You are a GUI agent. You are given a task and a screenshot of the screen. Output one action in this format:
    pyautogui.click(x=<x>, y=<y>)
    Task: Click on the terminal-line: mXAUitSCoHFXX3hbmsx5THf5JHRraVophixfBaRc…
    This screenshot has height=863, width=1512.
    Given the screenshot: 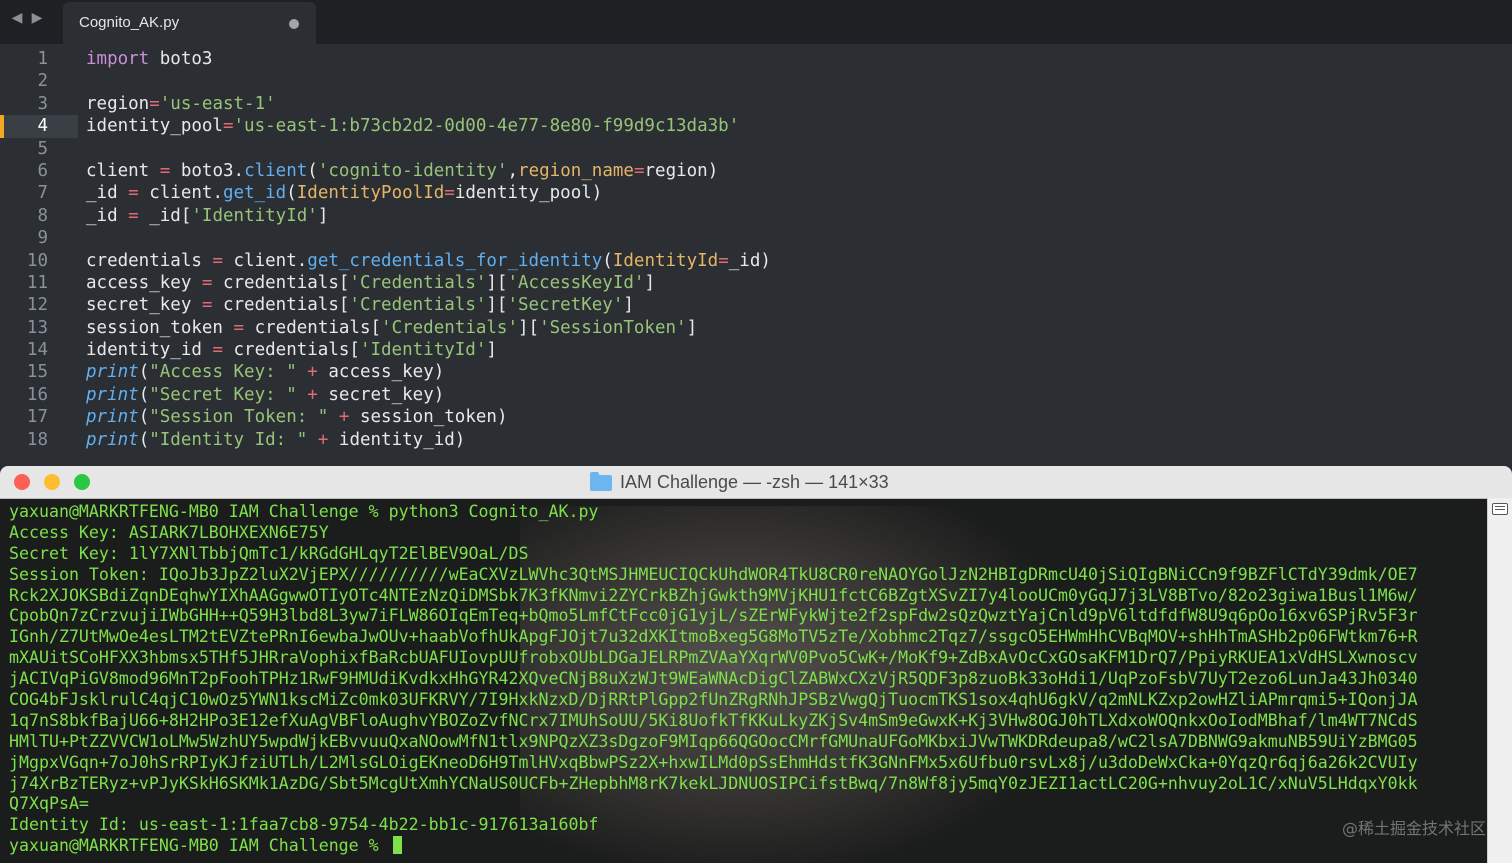 What is the action you would take?
    pyautogui.click(x=713, y=658)
    